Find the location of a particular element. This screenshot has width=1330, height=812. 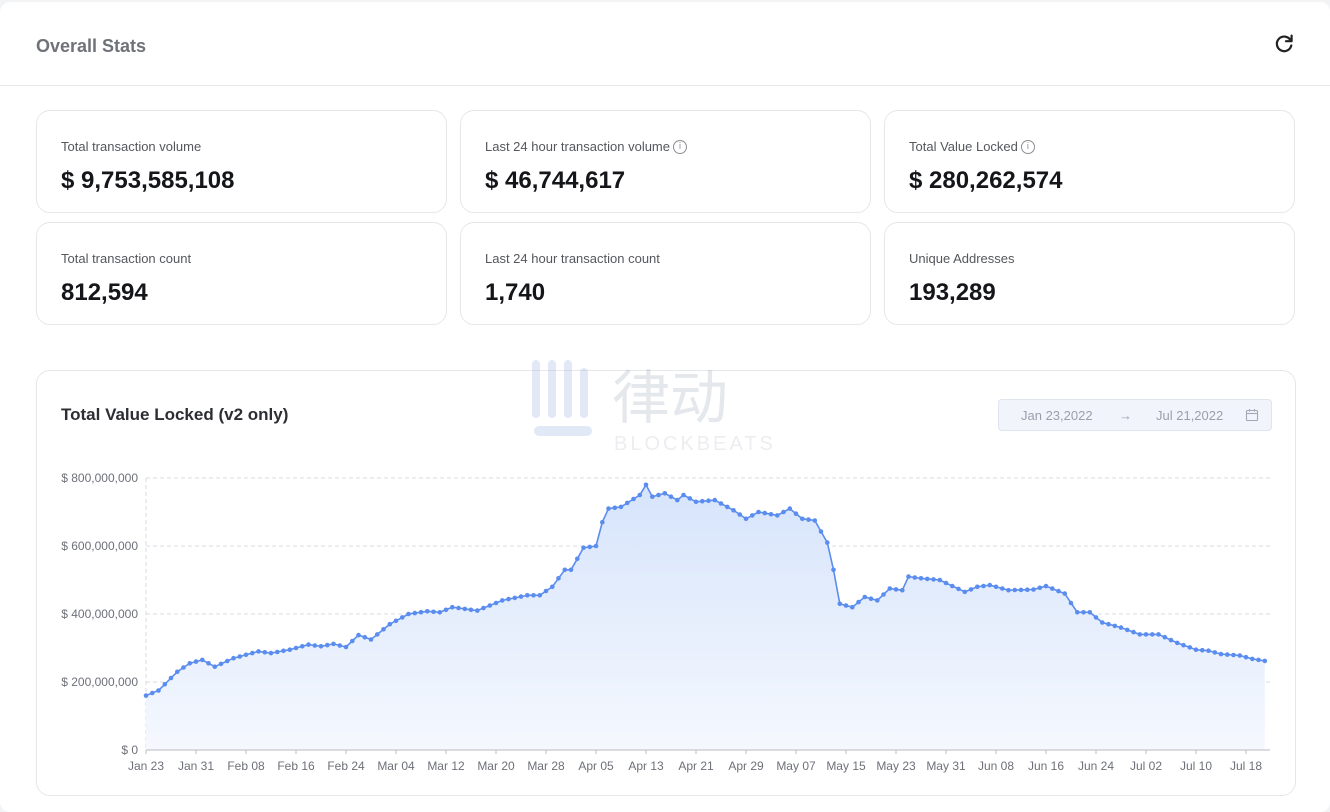

y-tick-label: $ 400,000,000 is located at coordinates (99, 614).